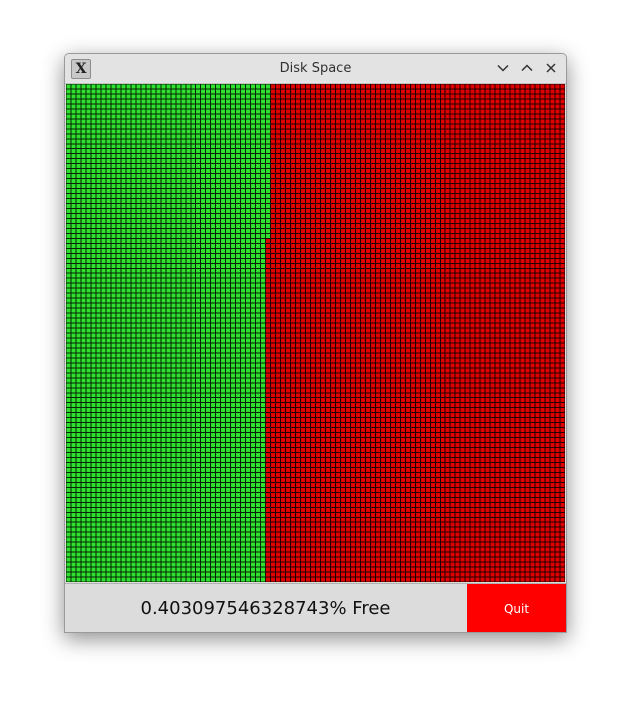  I want to click on chevron-up-icon, so click(527, 68).